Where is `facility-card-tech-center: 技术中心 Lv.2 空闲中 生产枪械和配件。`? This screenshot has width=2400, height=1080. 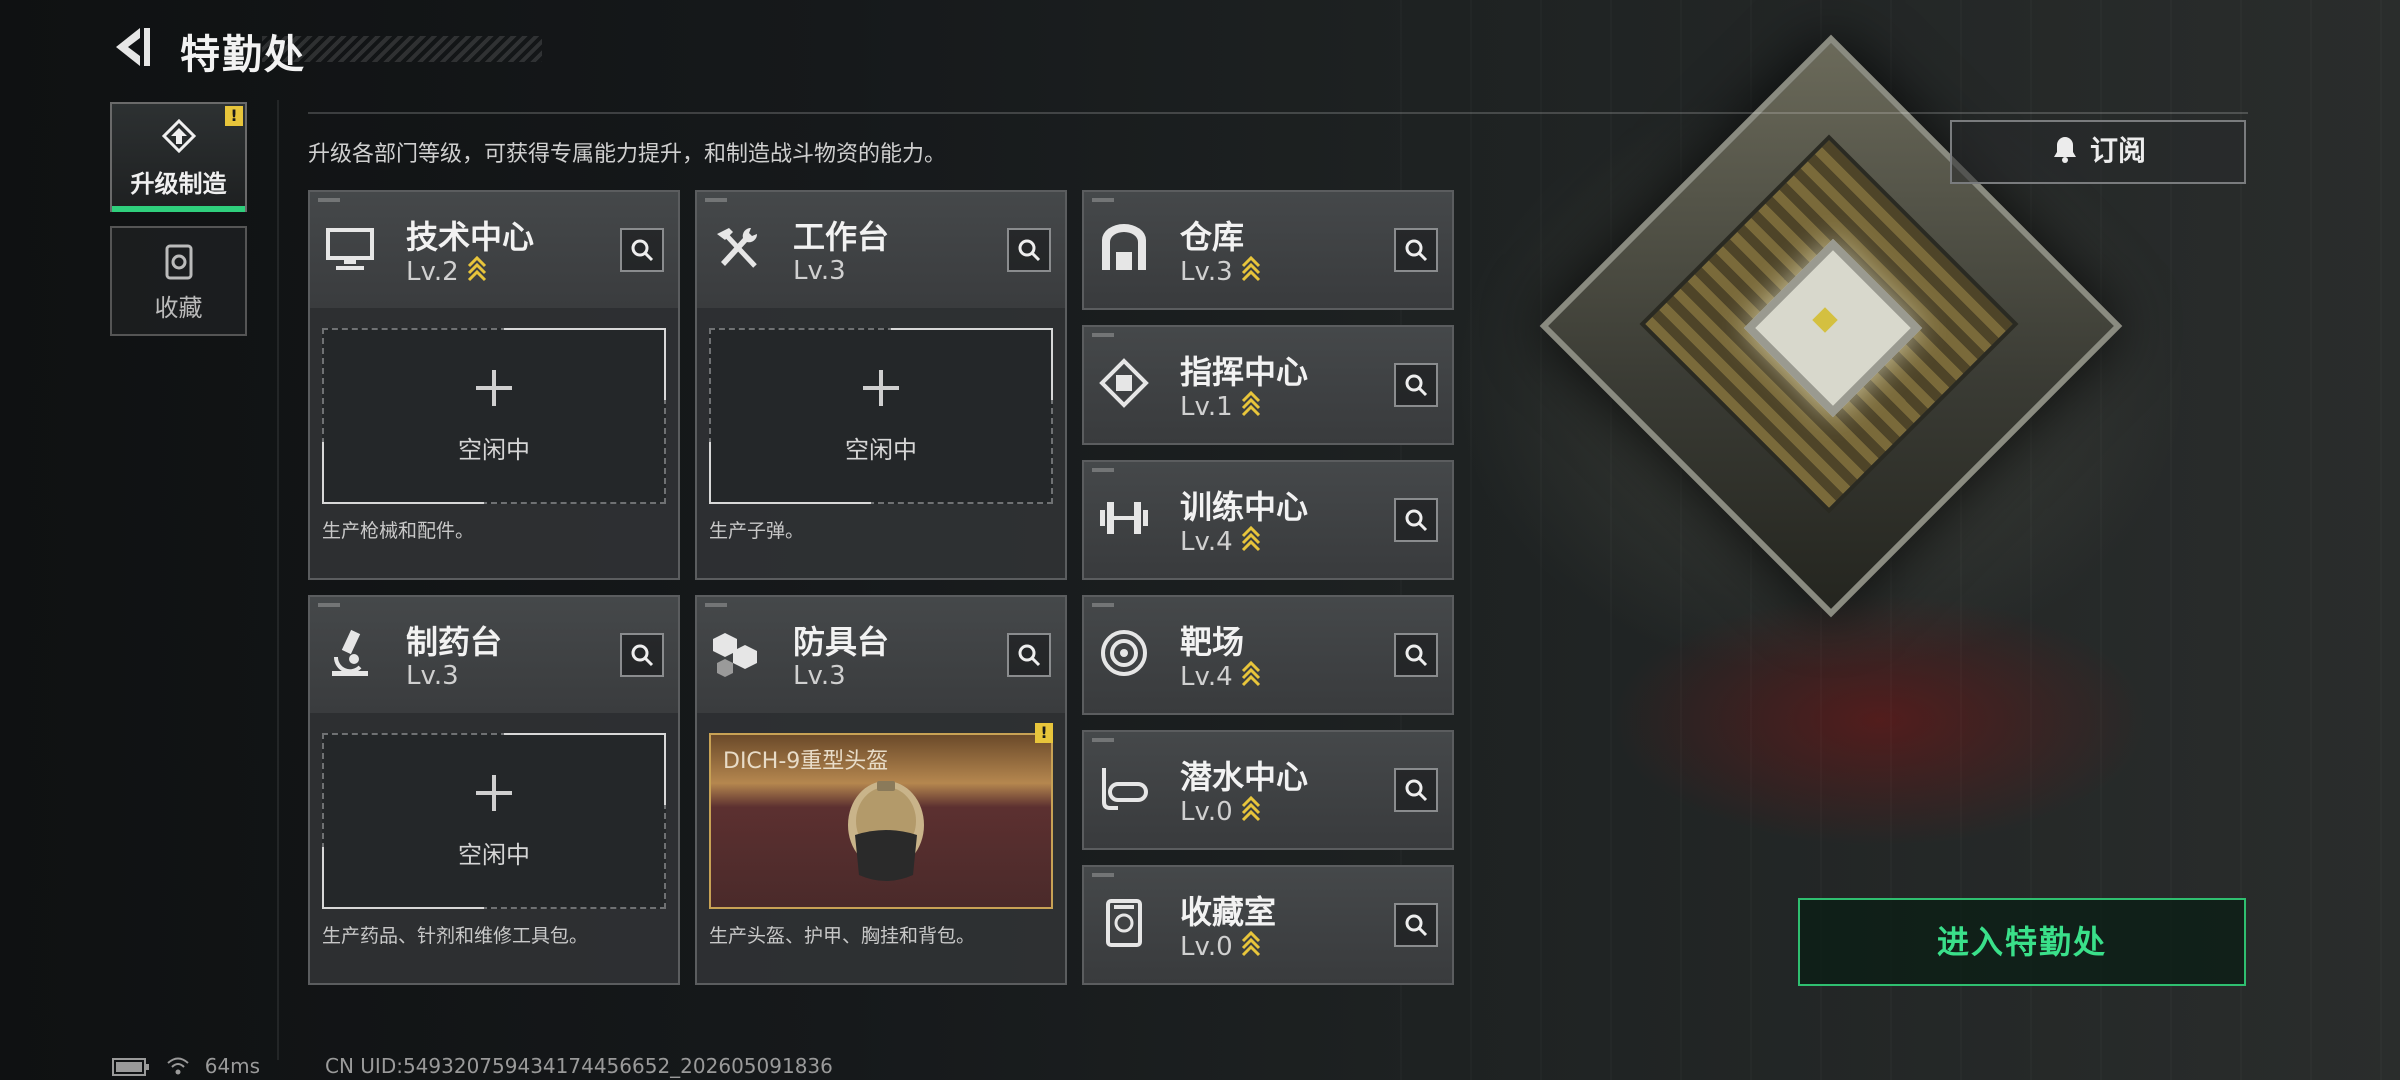
facility-card-tech-center: 技术中心 Lv.2 空闲中 生产枪械和配件。 is located at coordinates (494, 385).